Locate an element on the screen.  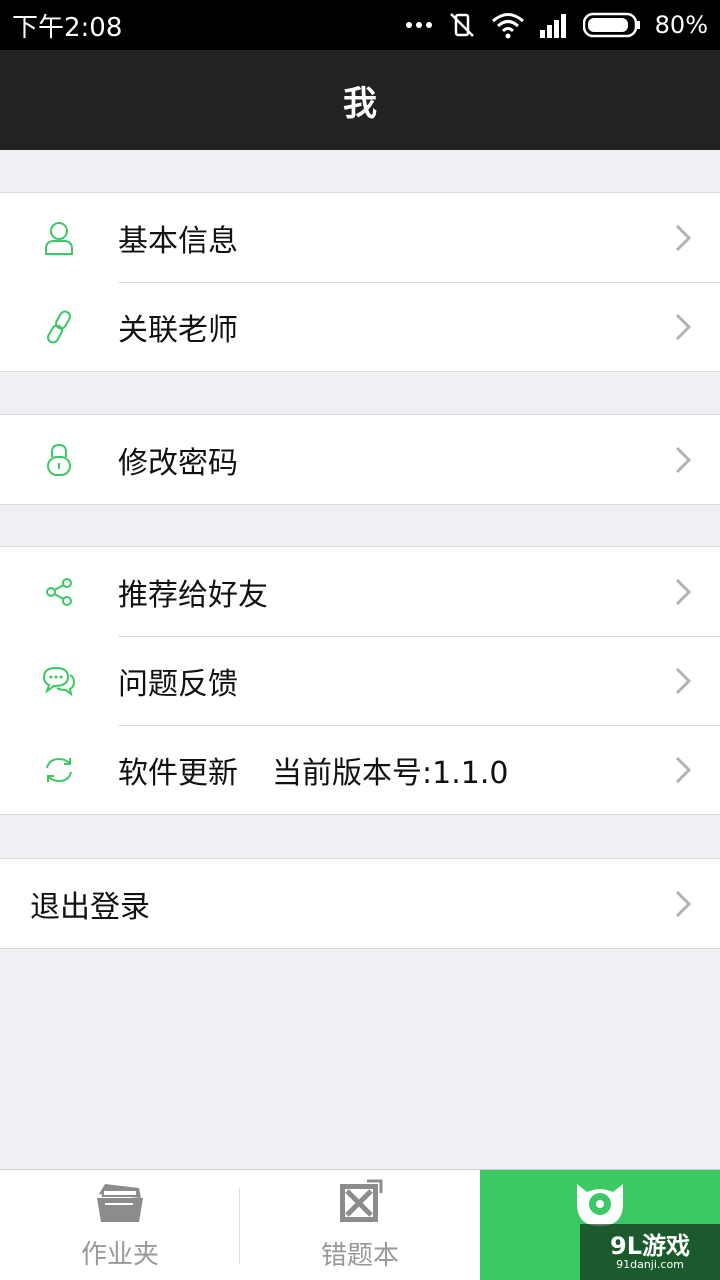
battery-icon is located at coordinates (611, 25).